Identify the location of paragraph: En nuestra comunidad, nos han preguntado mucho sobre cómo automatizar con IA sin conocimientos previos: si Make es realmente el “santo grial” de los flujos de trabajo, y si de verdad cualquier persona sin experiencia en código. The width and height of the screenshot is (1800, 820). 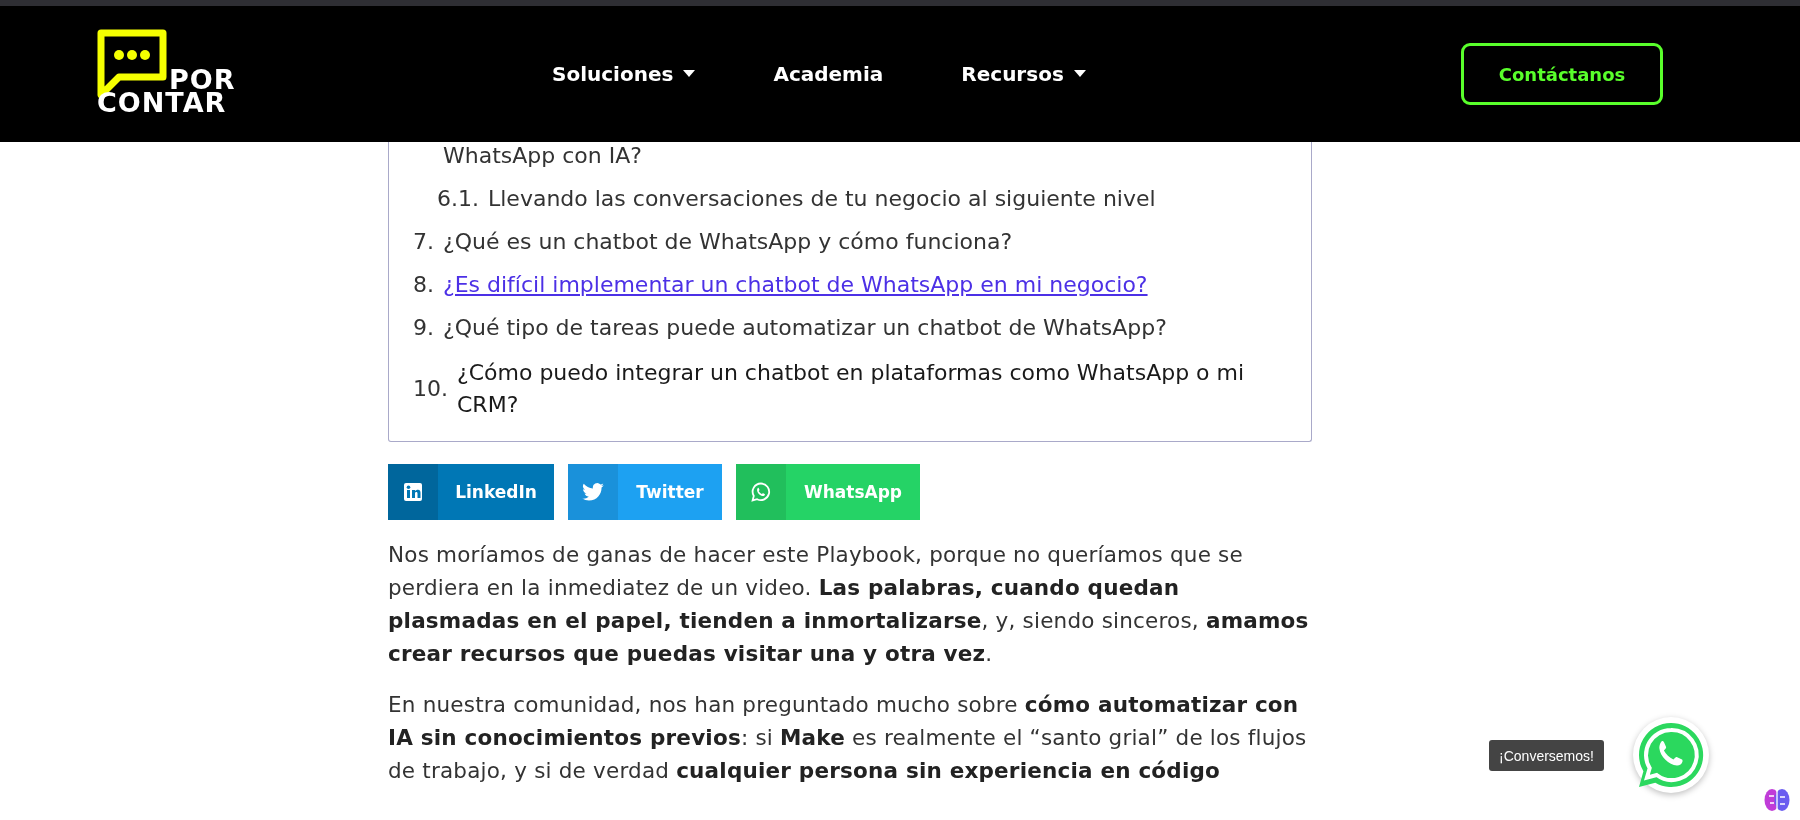
(848, 738).